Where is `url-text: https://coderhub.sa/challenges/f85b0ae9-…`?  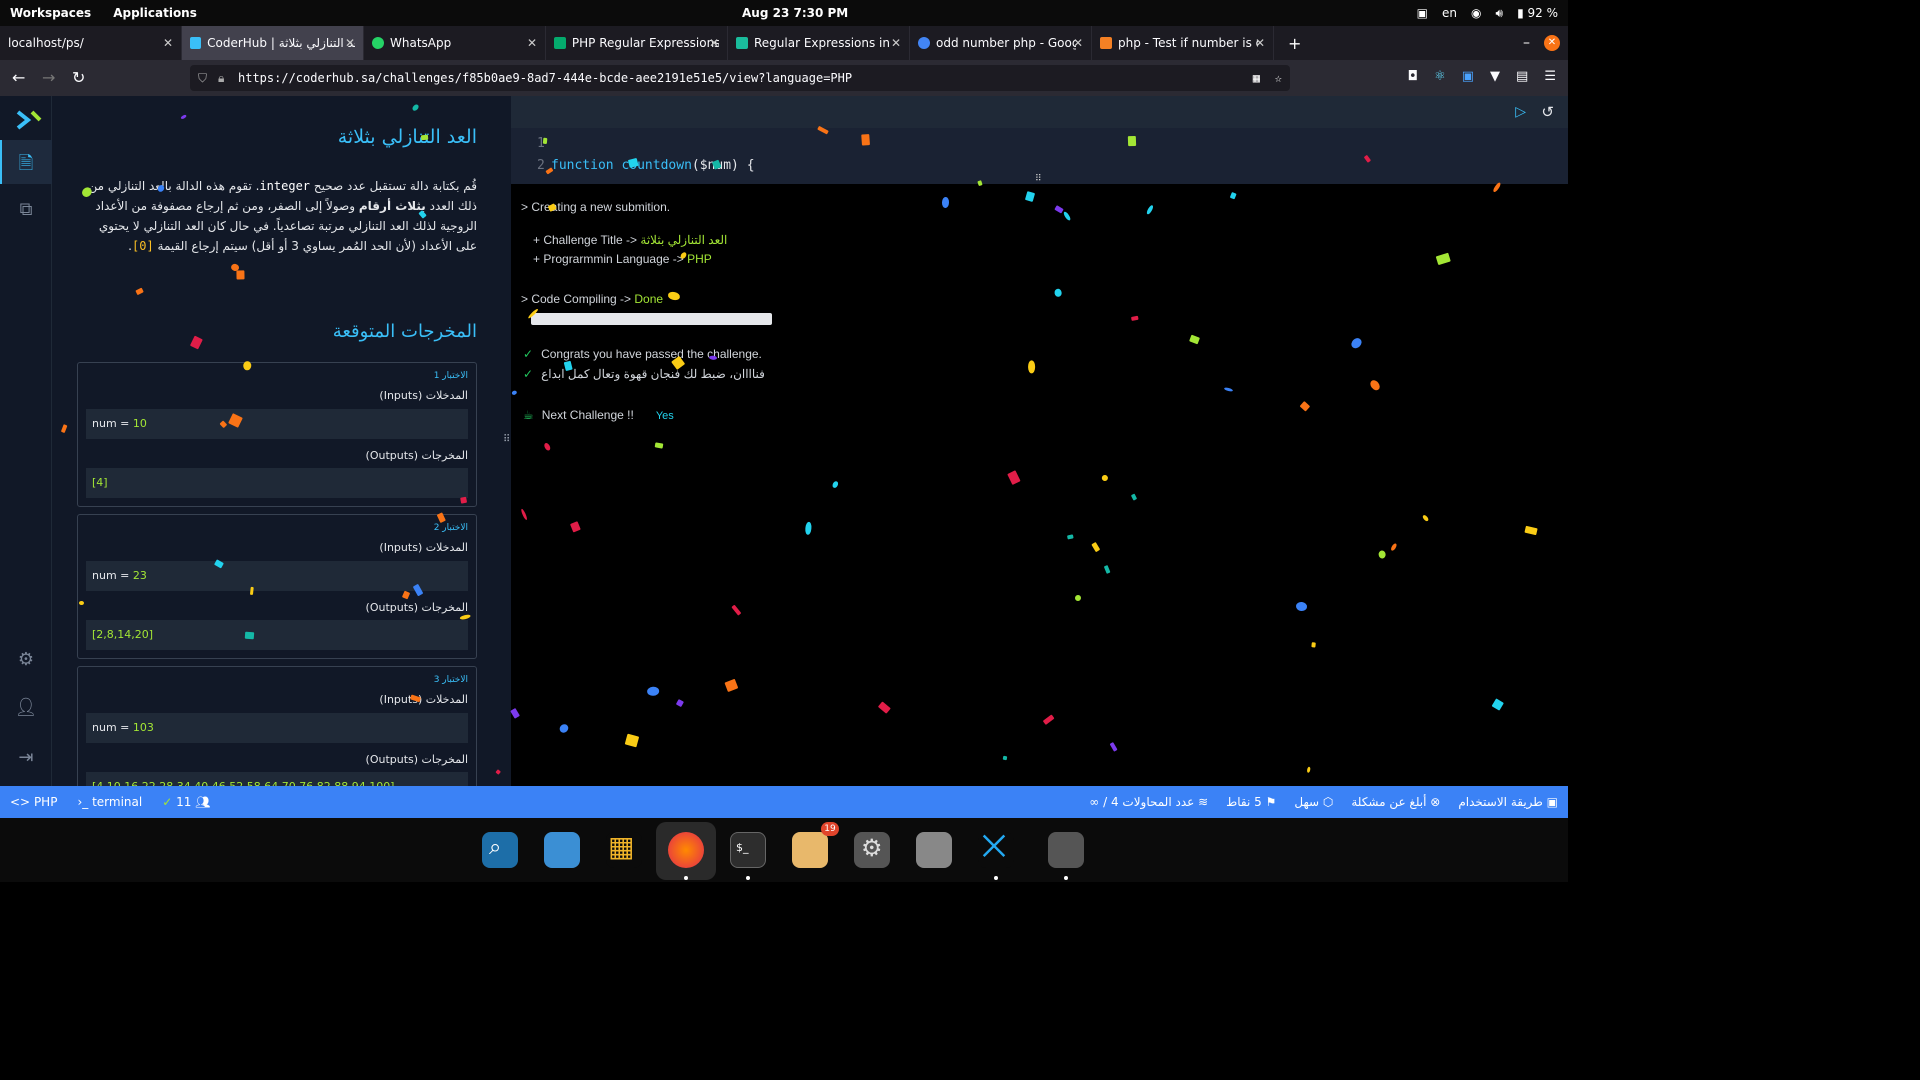
url-text: https://coderhub.sa/challenges/f85b0ae9-… is located at coordinates (545, 78).